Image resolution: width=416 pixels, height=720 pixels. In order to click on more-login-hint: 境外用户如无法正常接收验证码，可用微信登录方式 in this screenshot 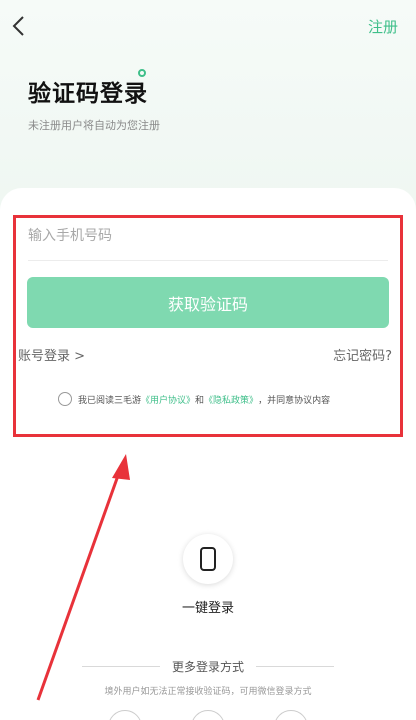, I will do `click(208, 692)`.